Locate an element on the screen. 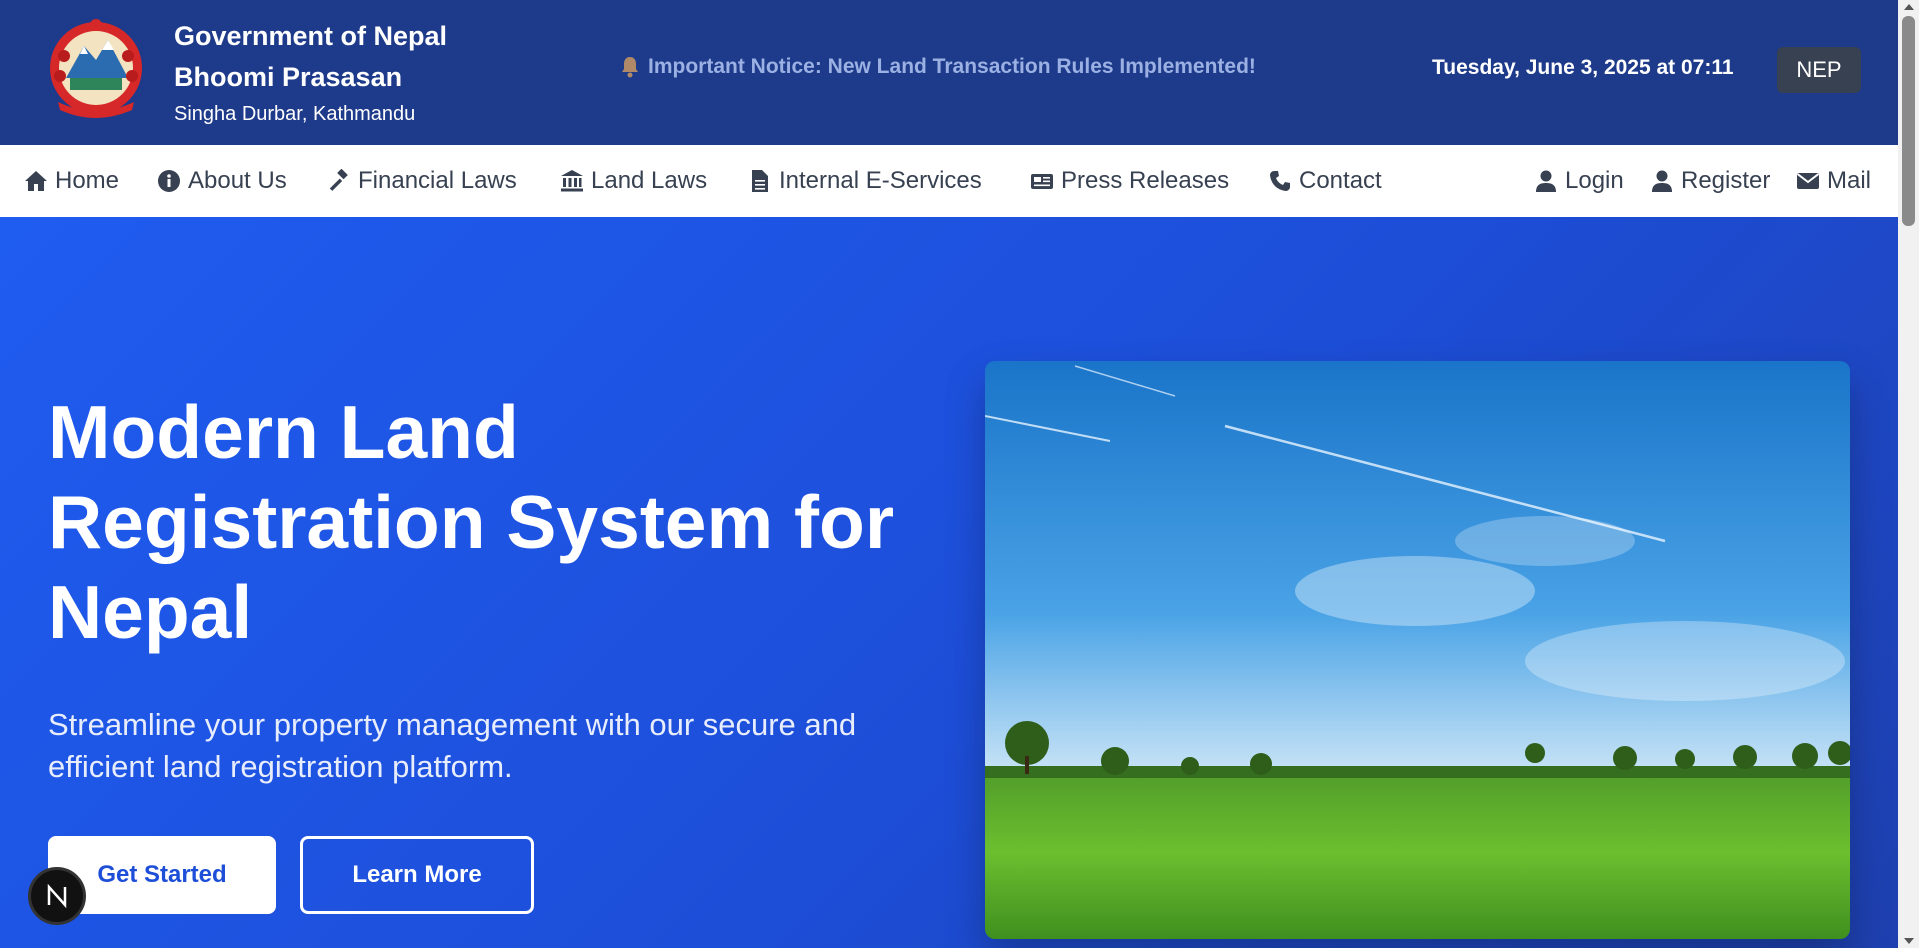 This screenshot has width=1919, height=948. current-datetime: Tuesday, June 3, 2025 at 07:11 is located at coordinates (1583, 67).